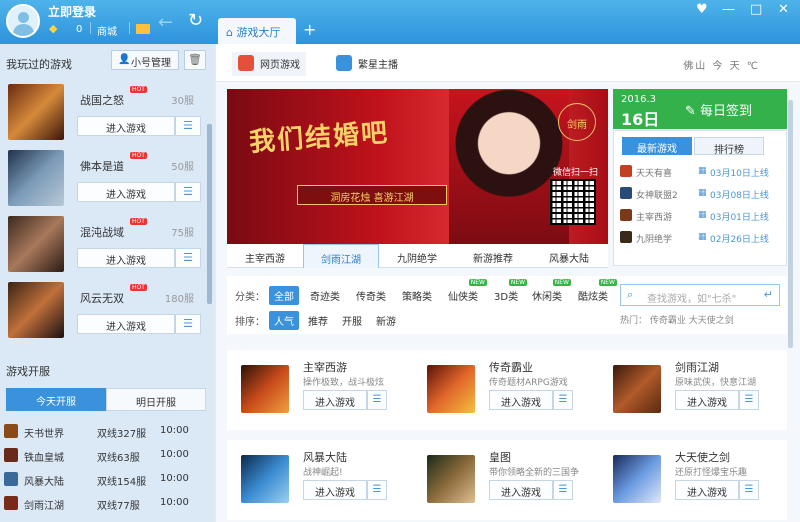 The width and height of the screenshot is (800, 522). Describe the element at coordinates (352, 320) in the screenshot. I see `sort-open-server: 开服` at that location.